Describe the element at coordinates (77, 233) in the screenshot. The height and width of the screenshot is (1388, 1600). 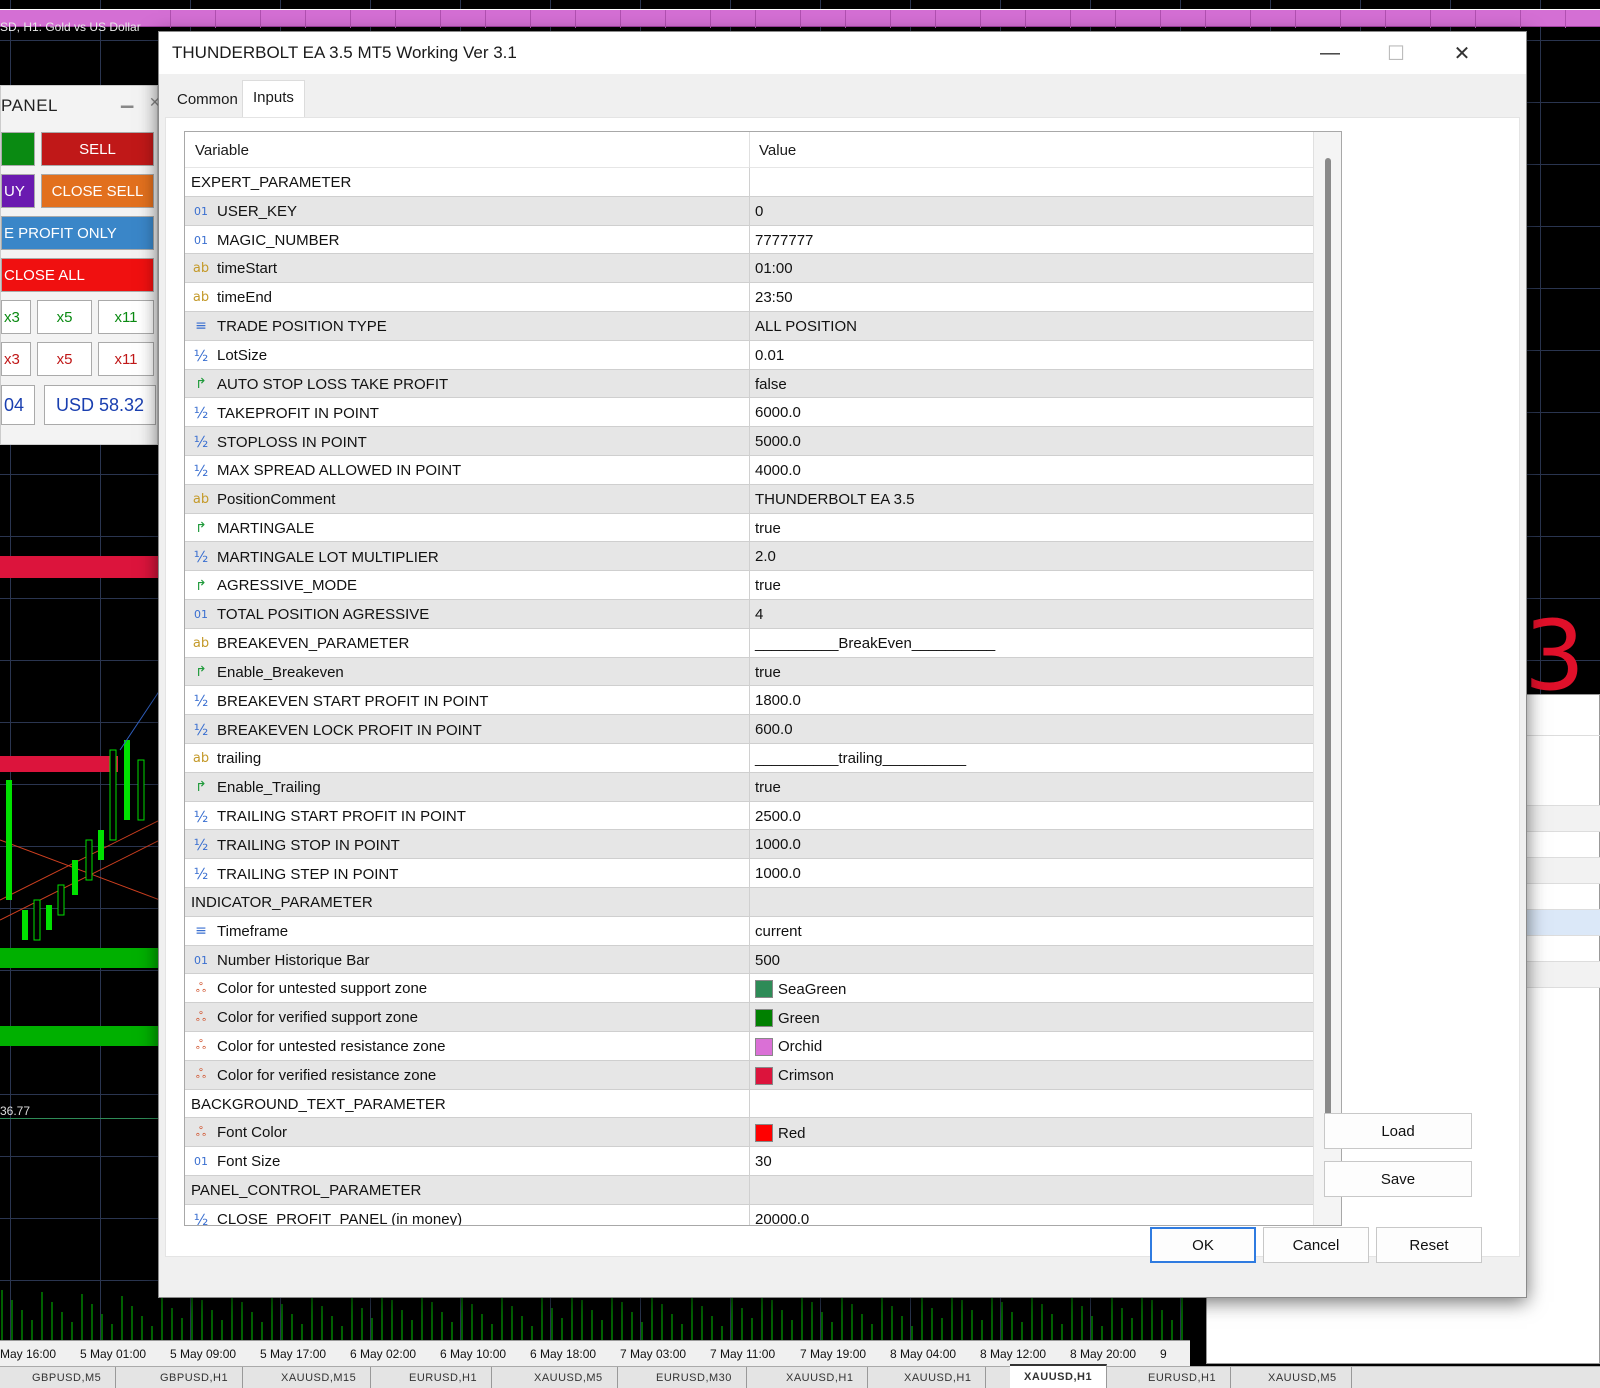
I see `close-profit-only-button: E PROFIT ONLY` at that location.